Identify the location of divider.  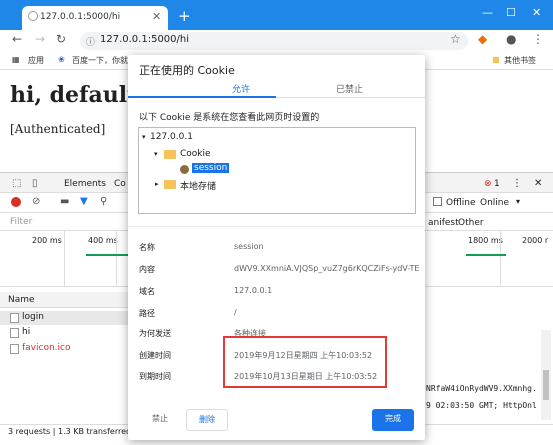
(276, 226).